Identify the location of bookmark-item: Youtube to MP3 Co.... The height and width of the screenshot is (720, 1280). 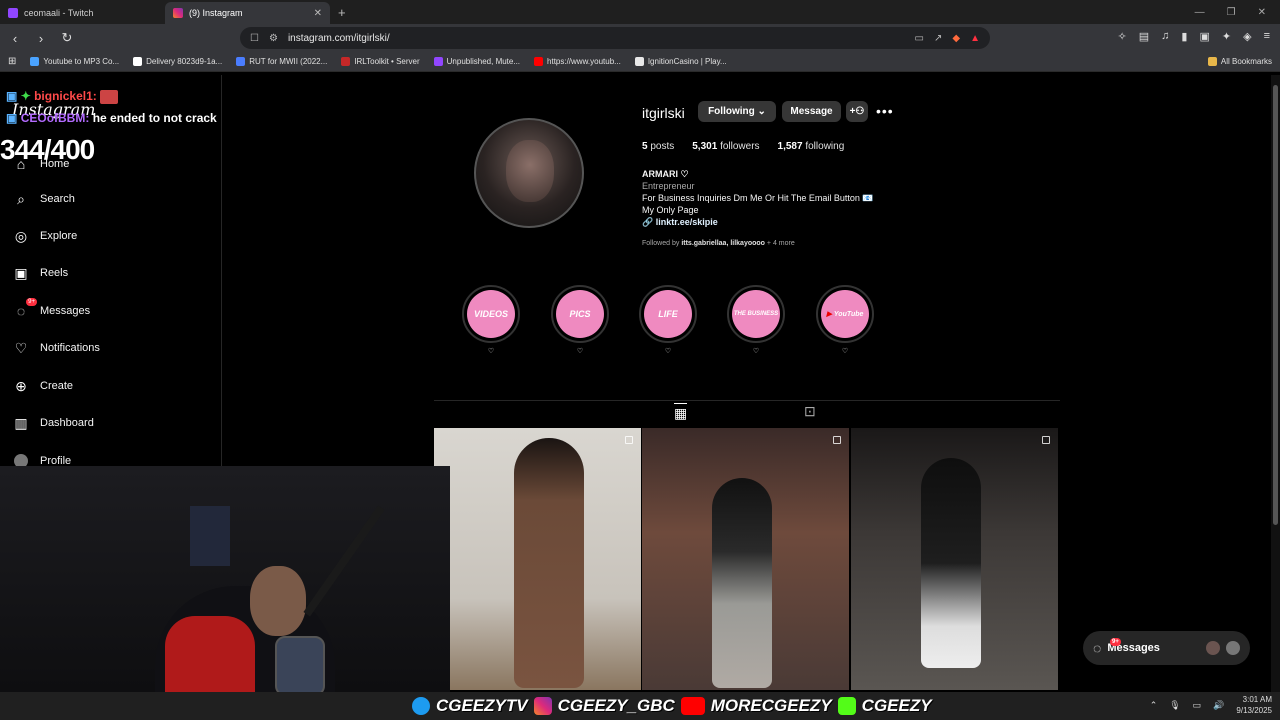
(74, 61).